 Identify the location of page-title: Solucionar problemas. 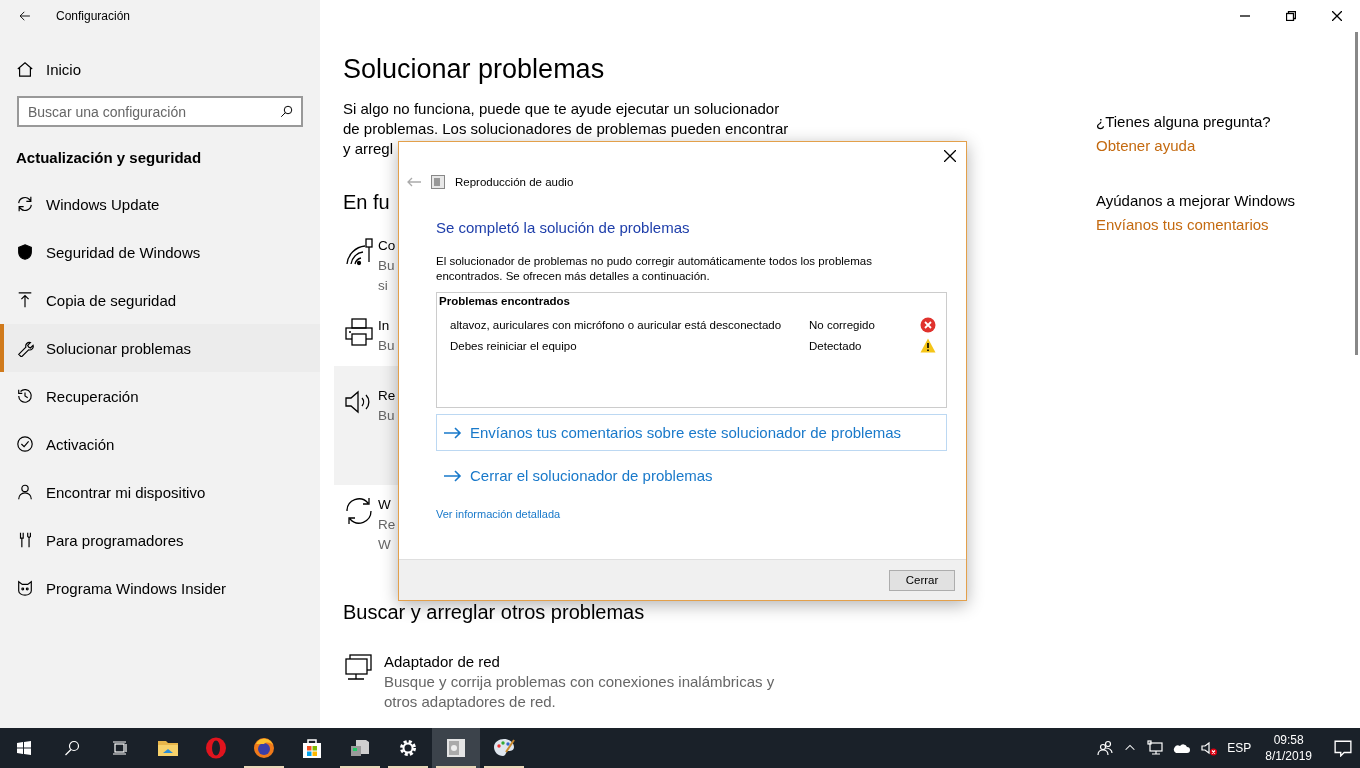
(474, 69).